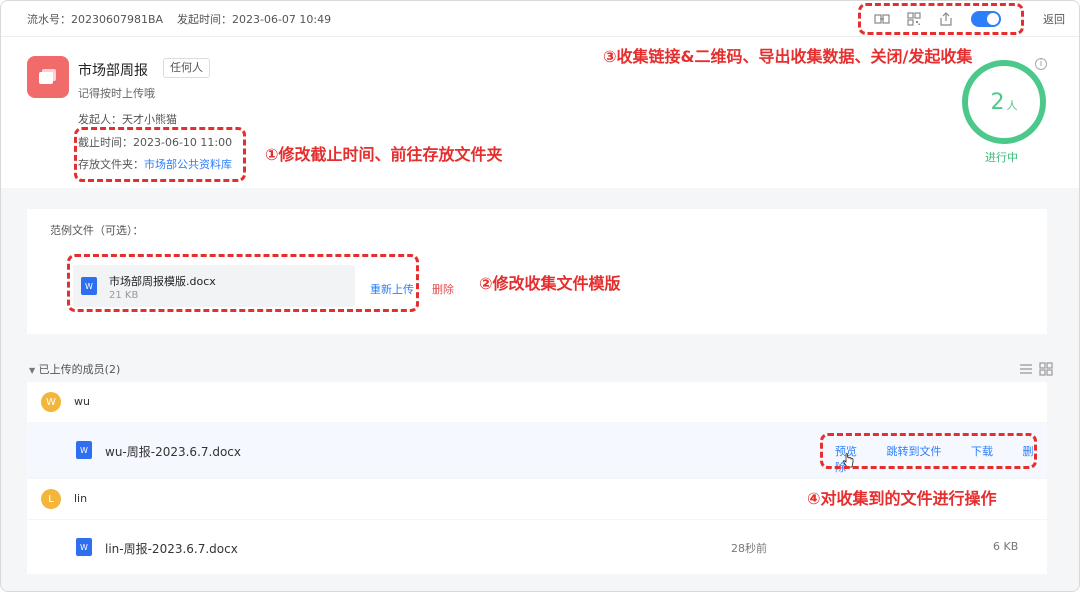 The image size is (1080, 592). Describe the element at coordinates (171, 549) in the screenshot. I see `uploaded-file-name: lin-周报-2023.6.7.docx` at that location.